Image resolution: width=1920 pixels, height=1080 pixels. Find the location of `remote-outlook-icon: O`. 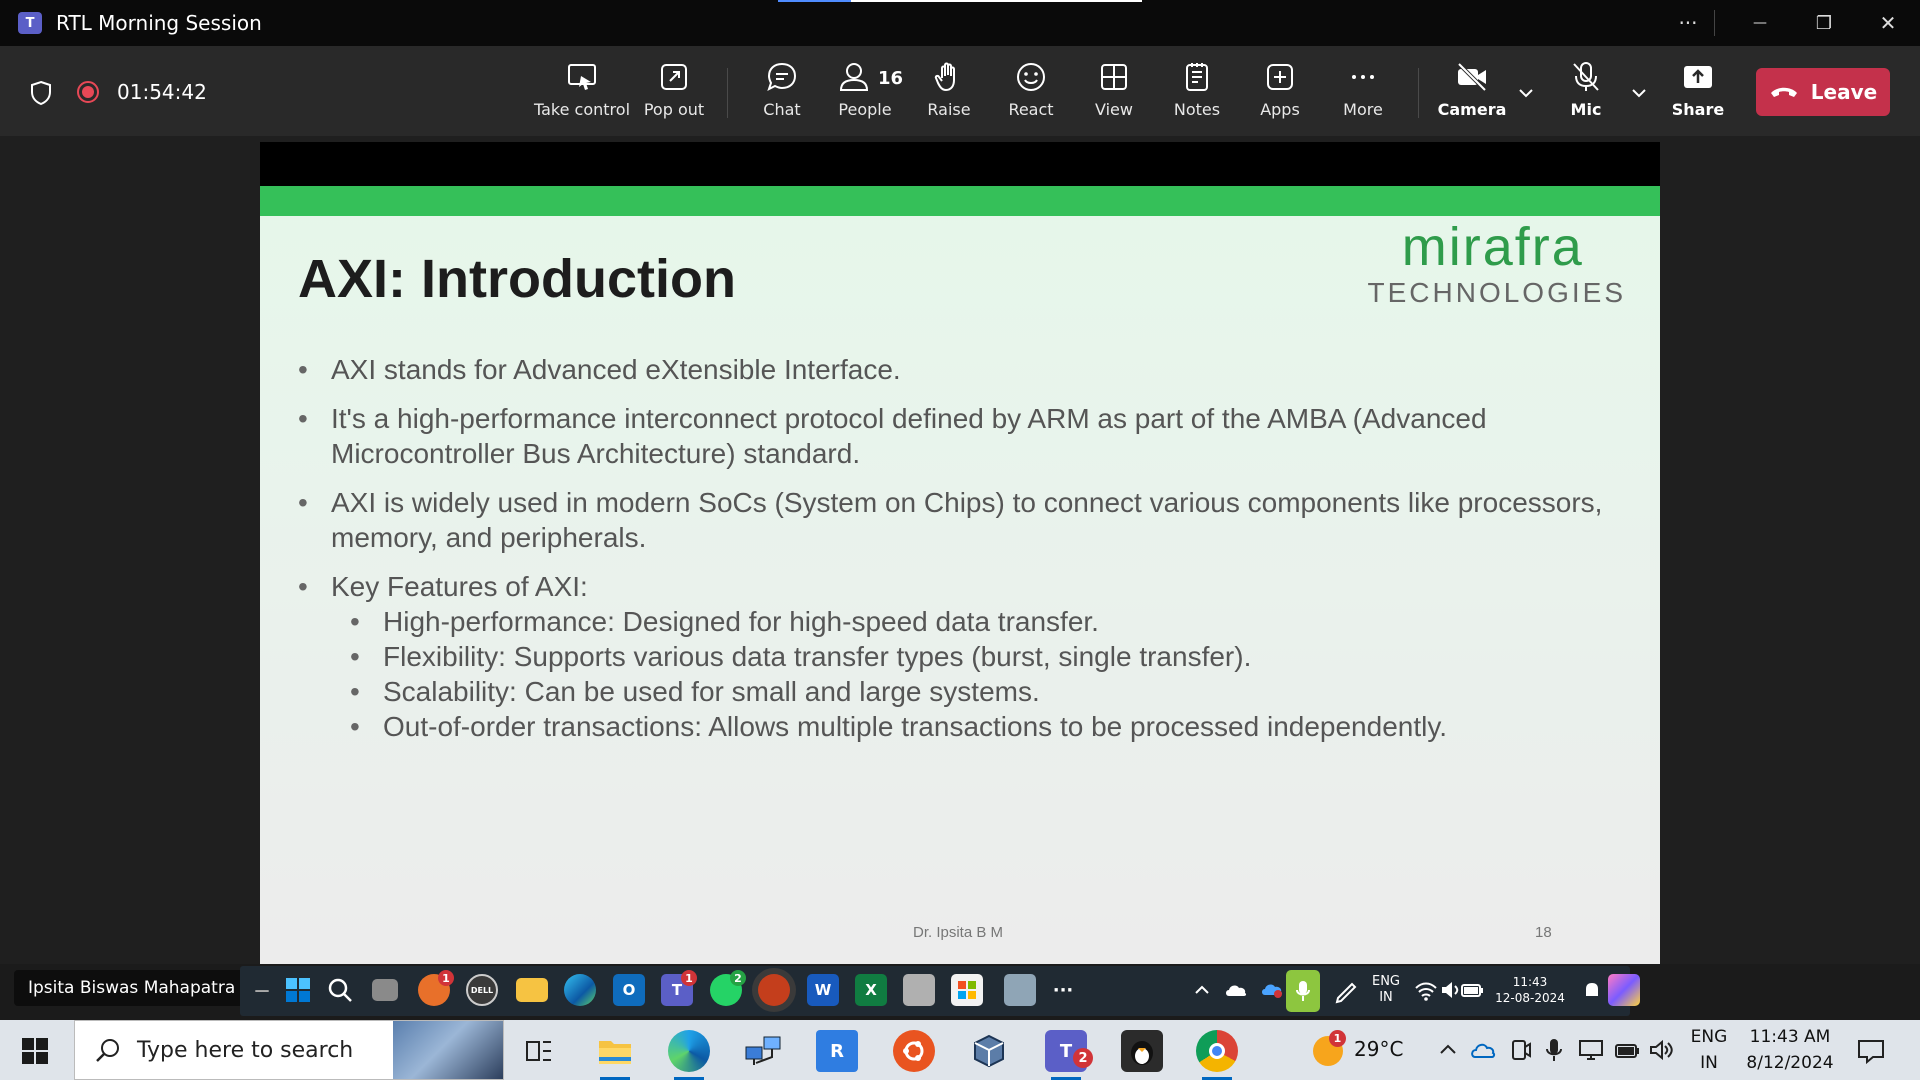

remote-outlook-icon: O is located at coordinates (629, 990).